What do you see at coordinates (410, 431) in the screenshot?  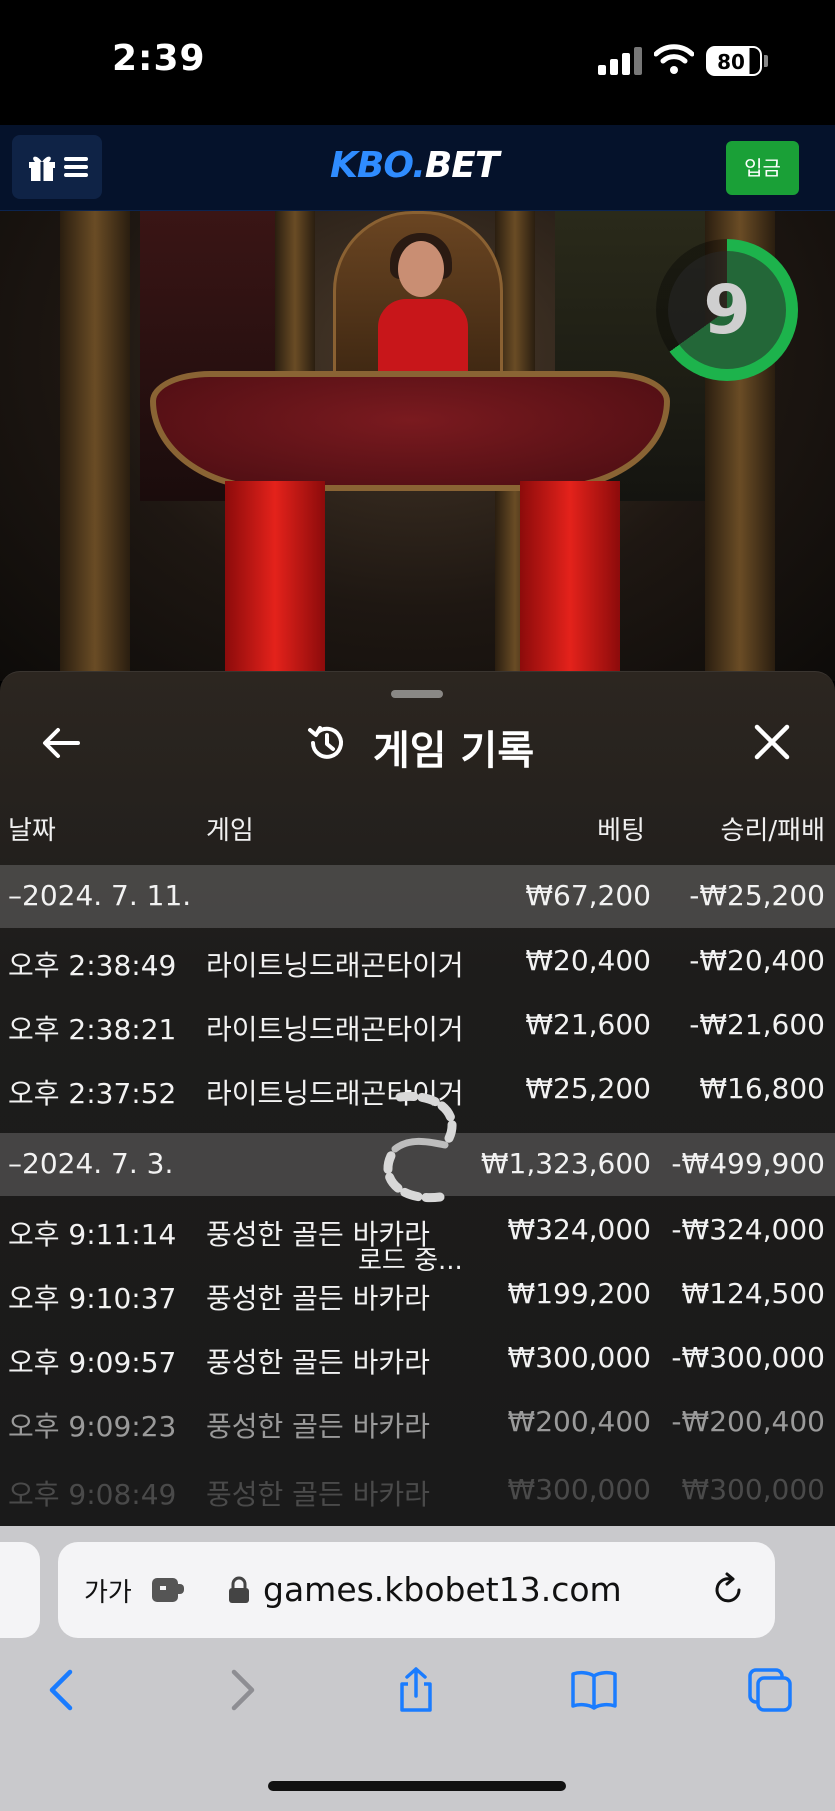 I see `game-table` at bounding box center [410, 431].